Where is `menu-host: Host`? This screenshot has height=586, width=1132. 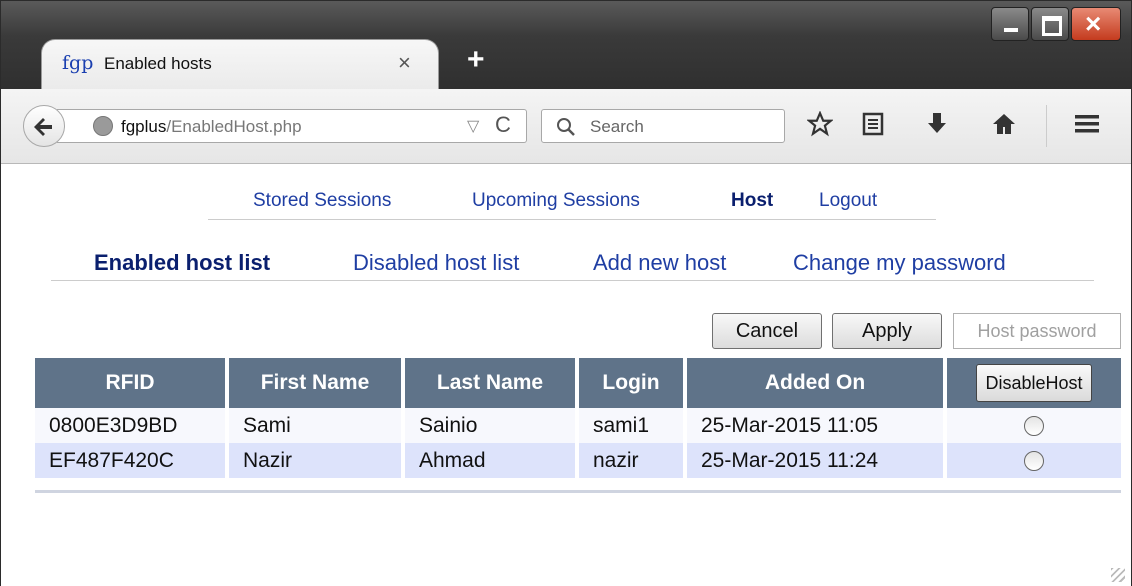 menu-host: Host is located at coordinates (752, 201).